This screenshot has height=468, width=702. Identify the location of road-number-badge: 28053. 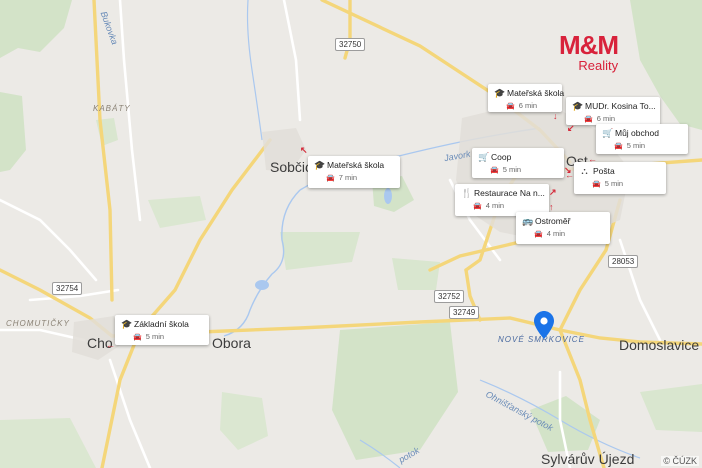
(623, 261).